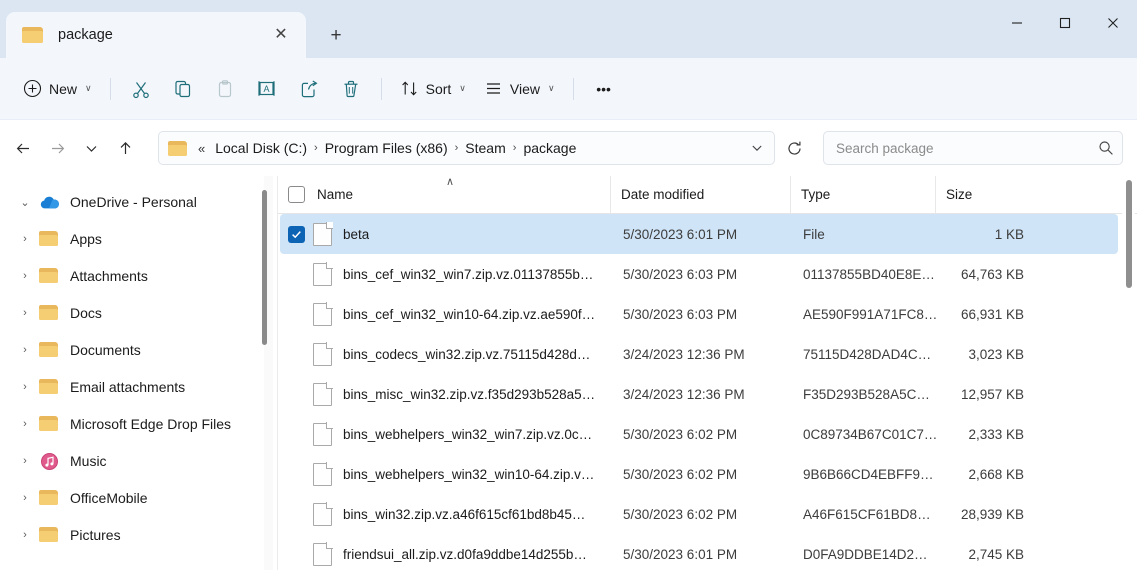 This screenshot has width=1137, height=570. I want to click on sidebar-item-onedrive: ⌄ OneDrive - Personal, so click(135, 202).